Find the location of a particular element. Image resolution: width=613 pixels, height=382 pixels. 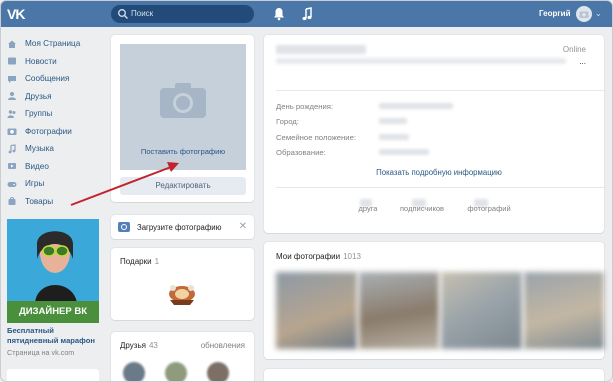

my-photos-header: Мои фотографии 1013 is located at coordinates (318, 256).